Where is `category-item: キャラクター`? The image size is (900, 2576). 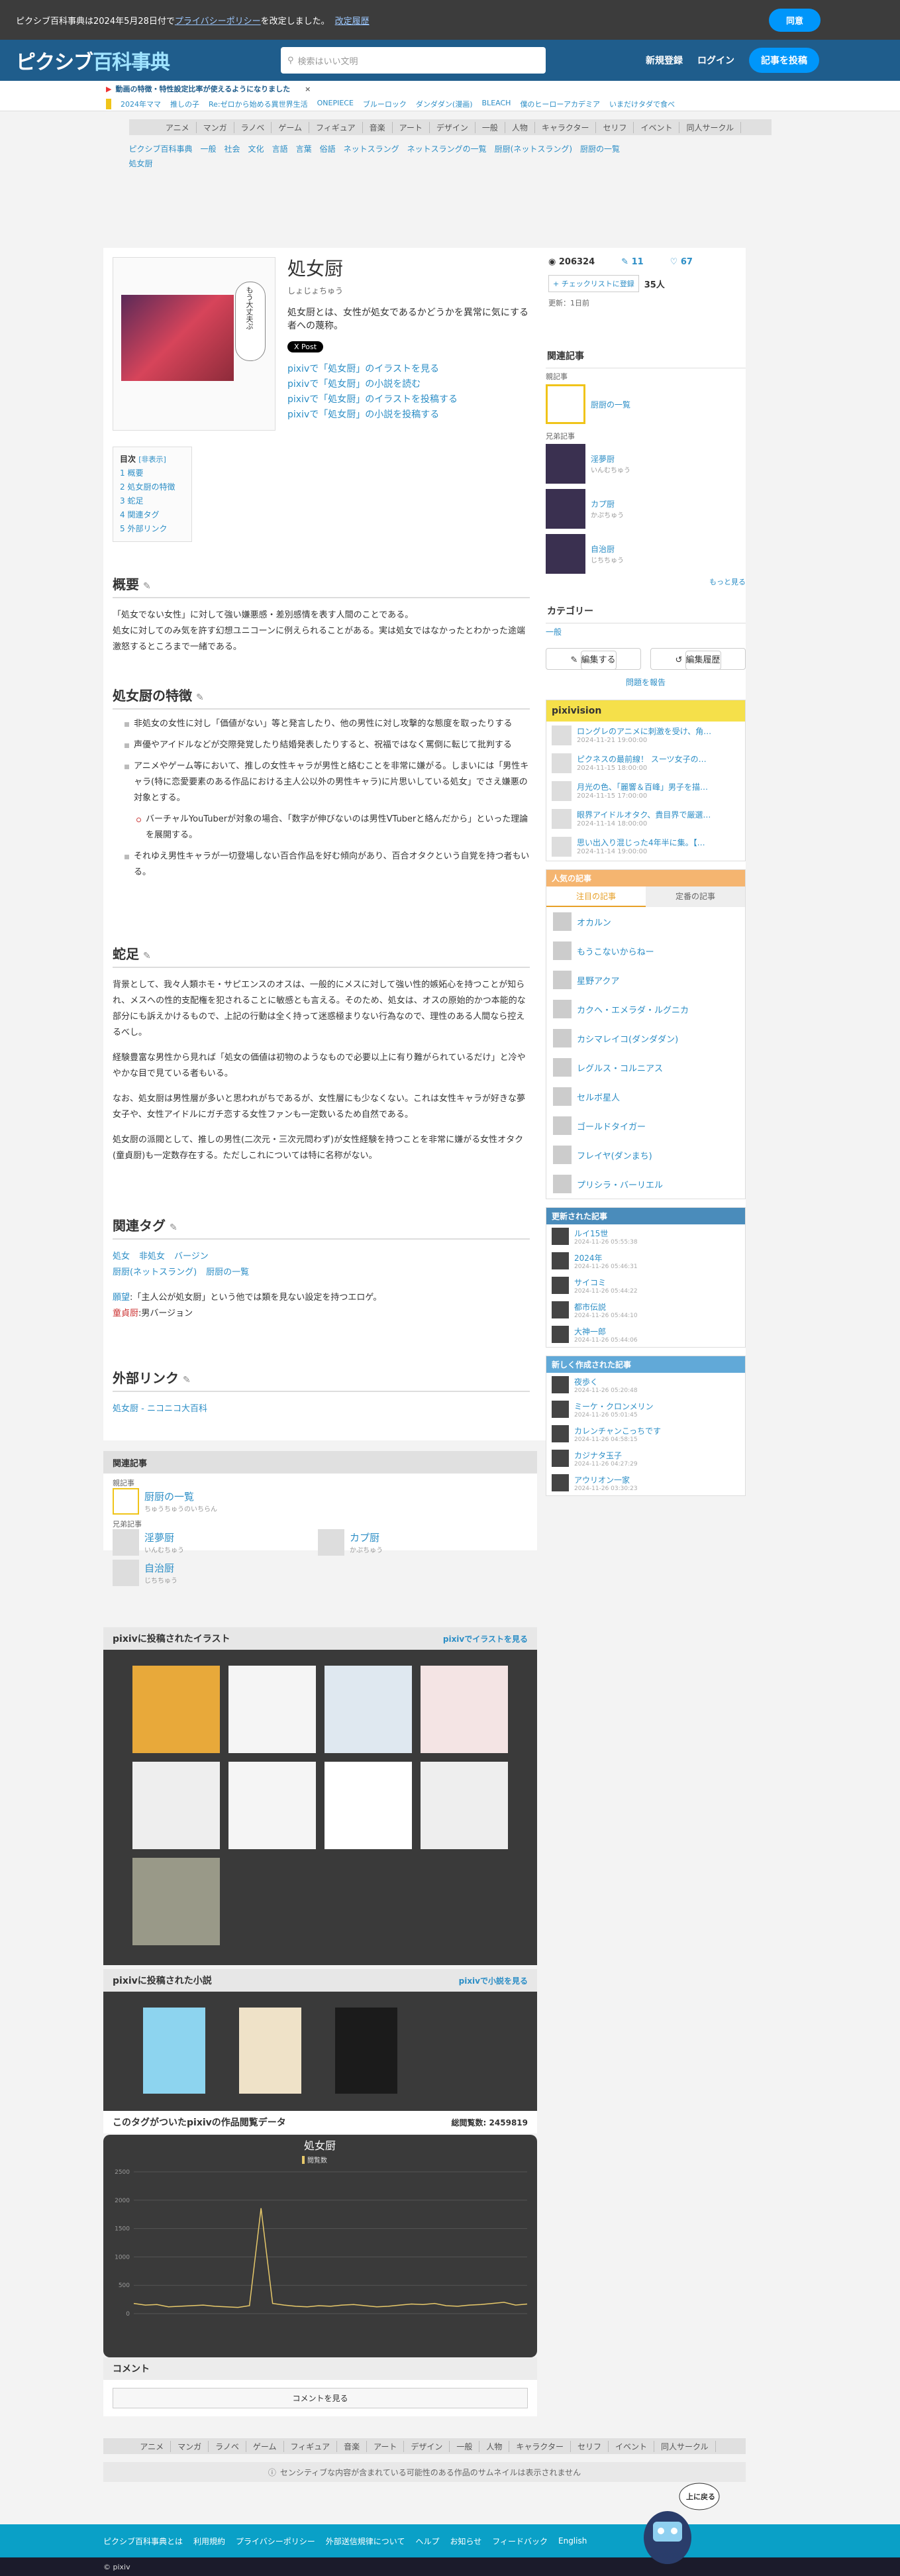 category-item: キャラクター is located at coordinates (566, 127).